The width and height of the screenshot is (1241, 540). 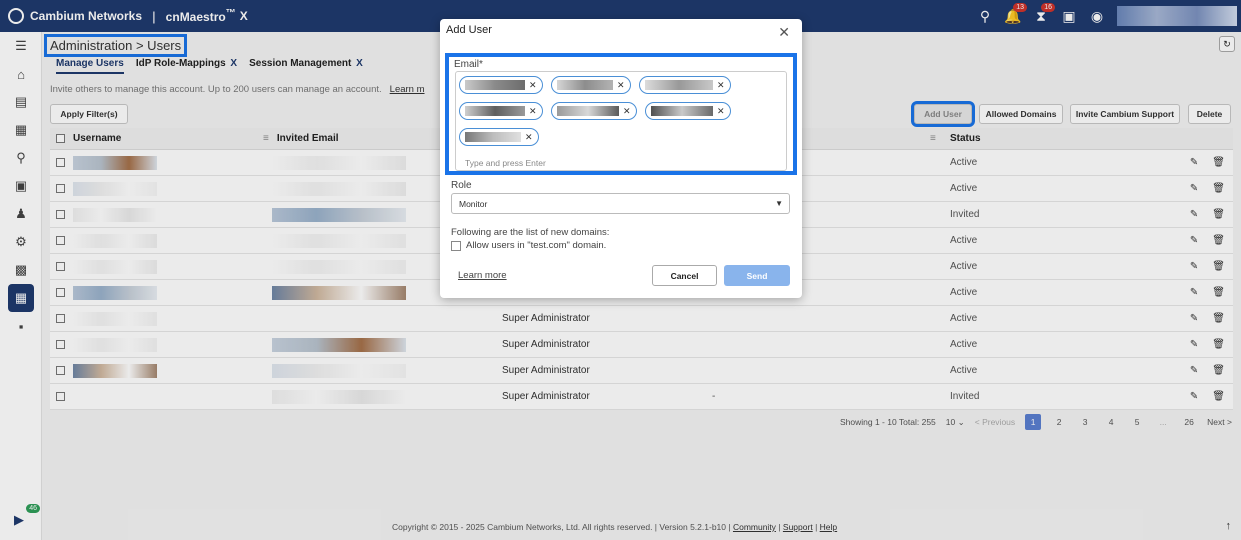 What do you see at coordinates (684, 275) in the screenshot?
I see `cancel-button: Cancel` at bounding box center [684, 275].